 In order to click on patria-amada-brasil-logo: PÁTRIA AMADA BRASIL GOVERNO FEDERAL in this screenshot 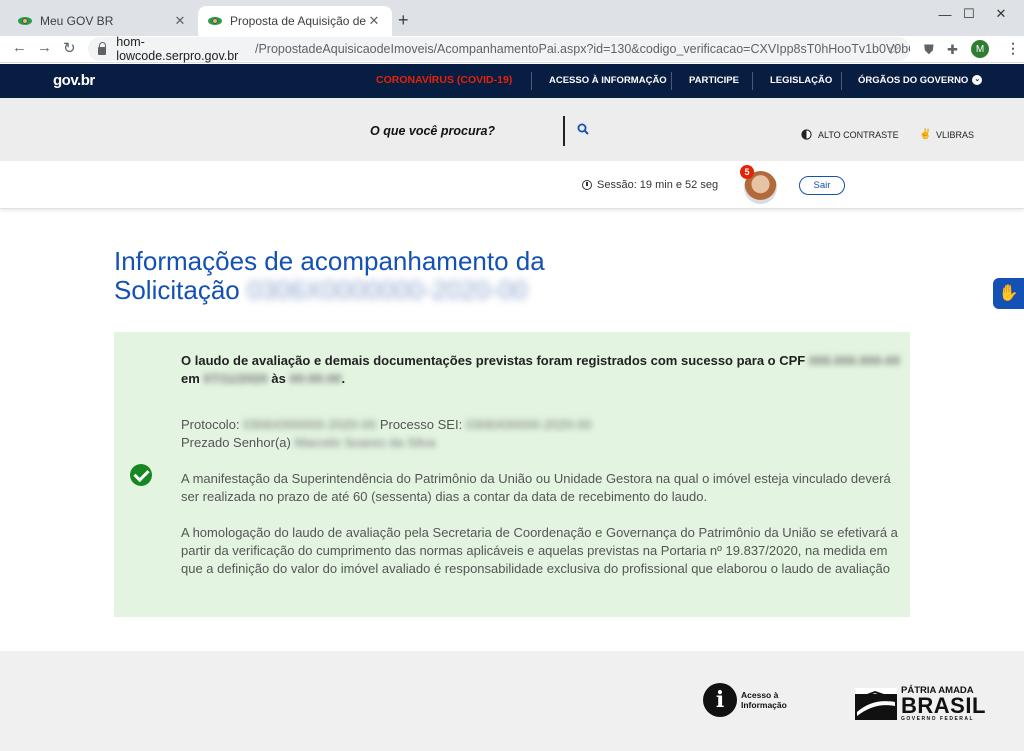, I will do `click(920, 704)`.